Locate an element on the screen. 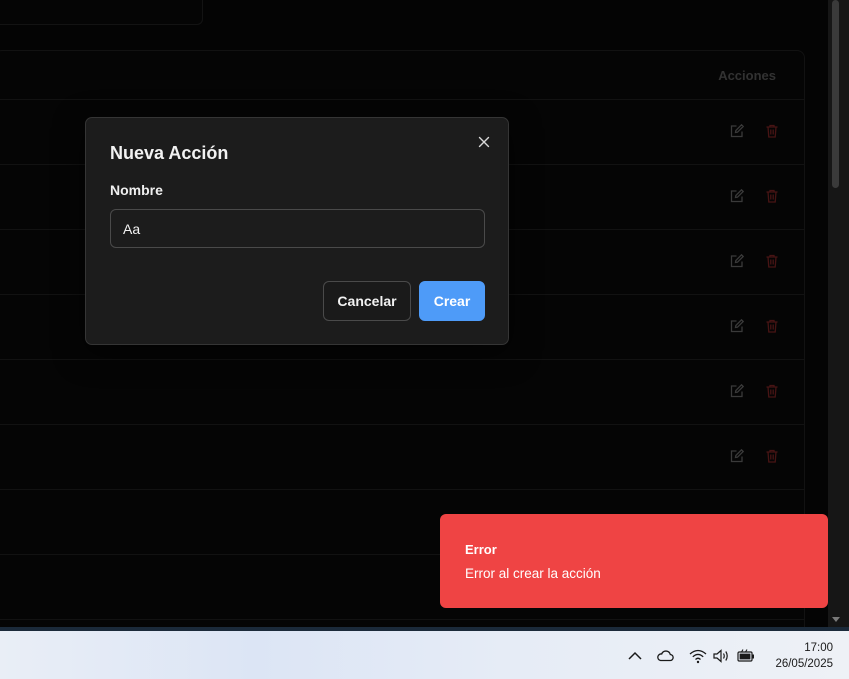  vertical-scrollbar is located at coordinates (838, 315).